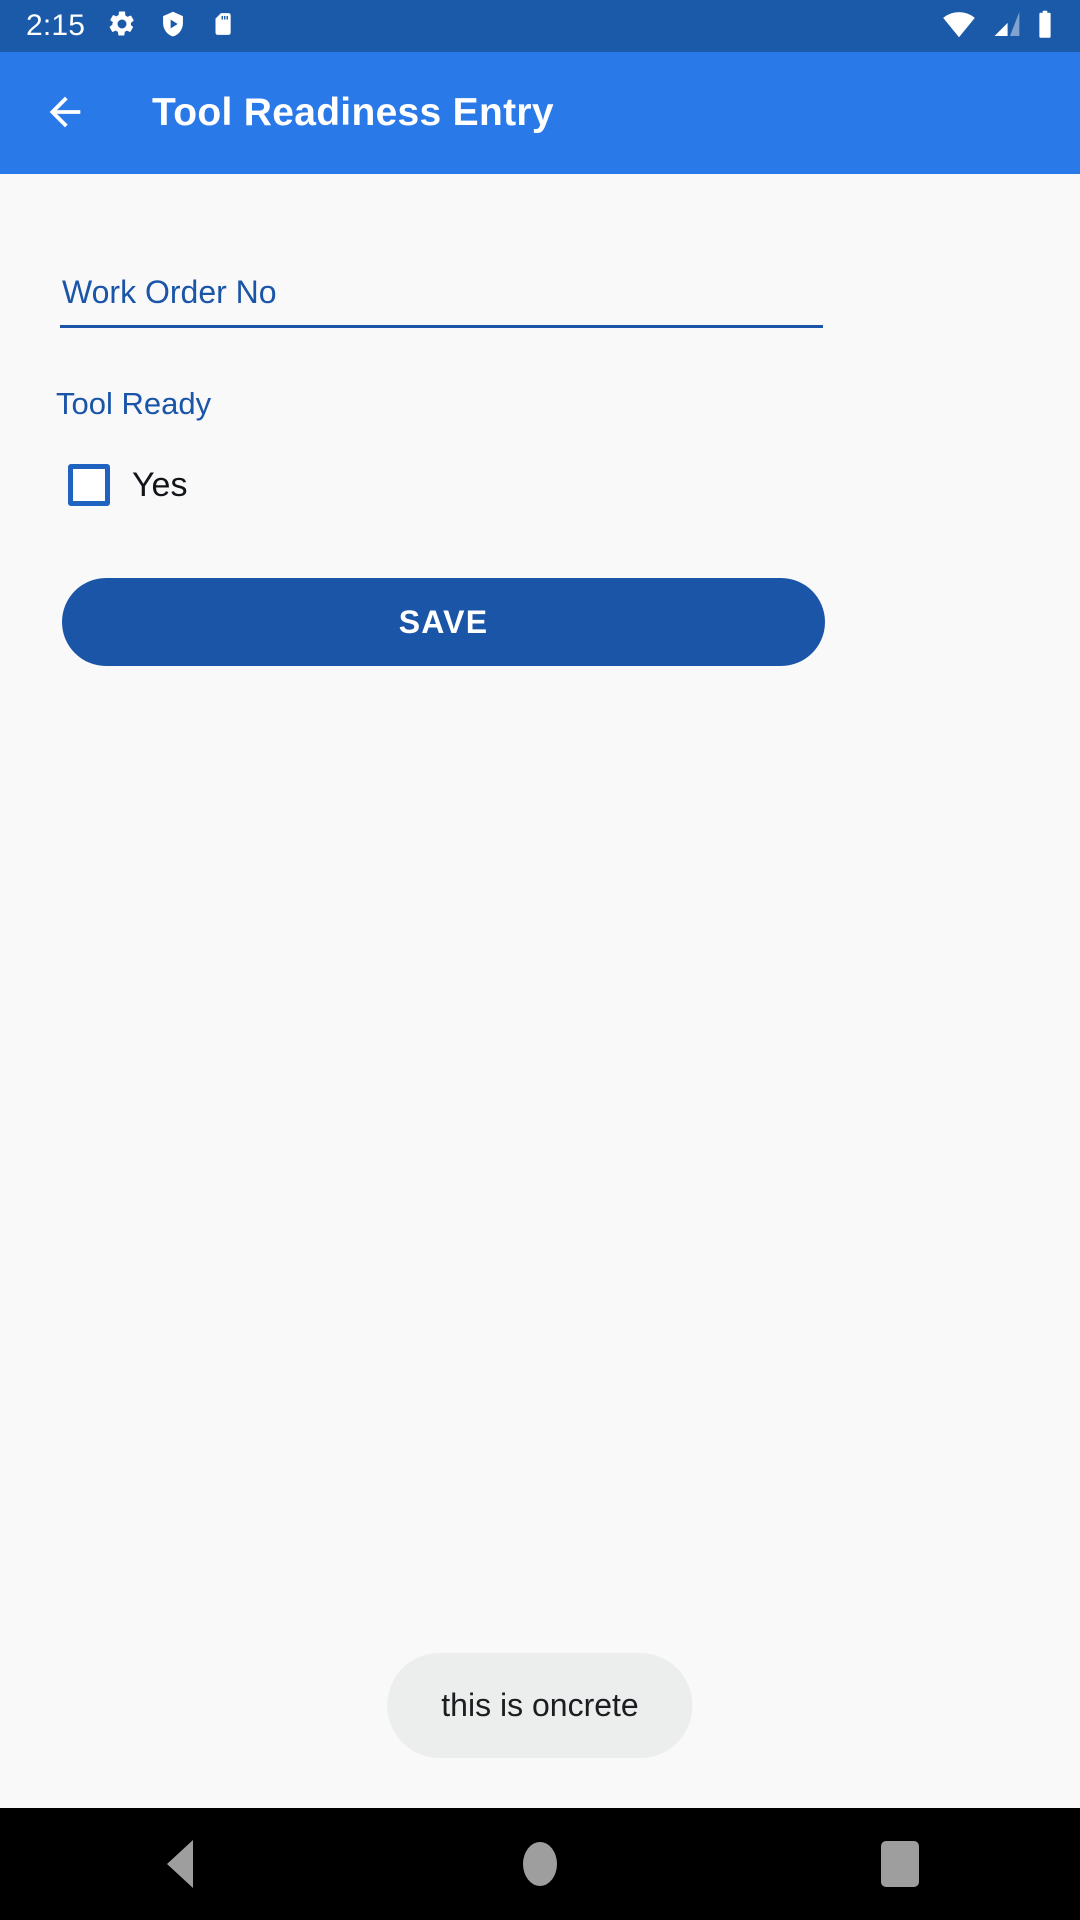  I want to click on tool-ready-label: Tool Ready, so click(134, 403).